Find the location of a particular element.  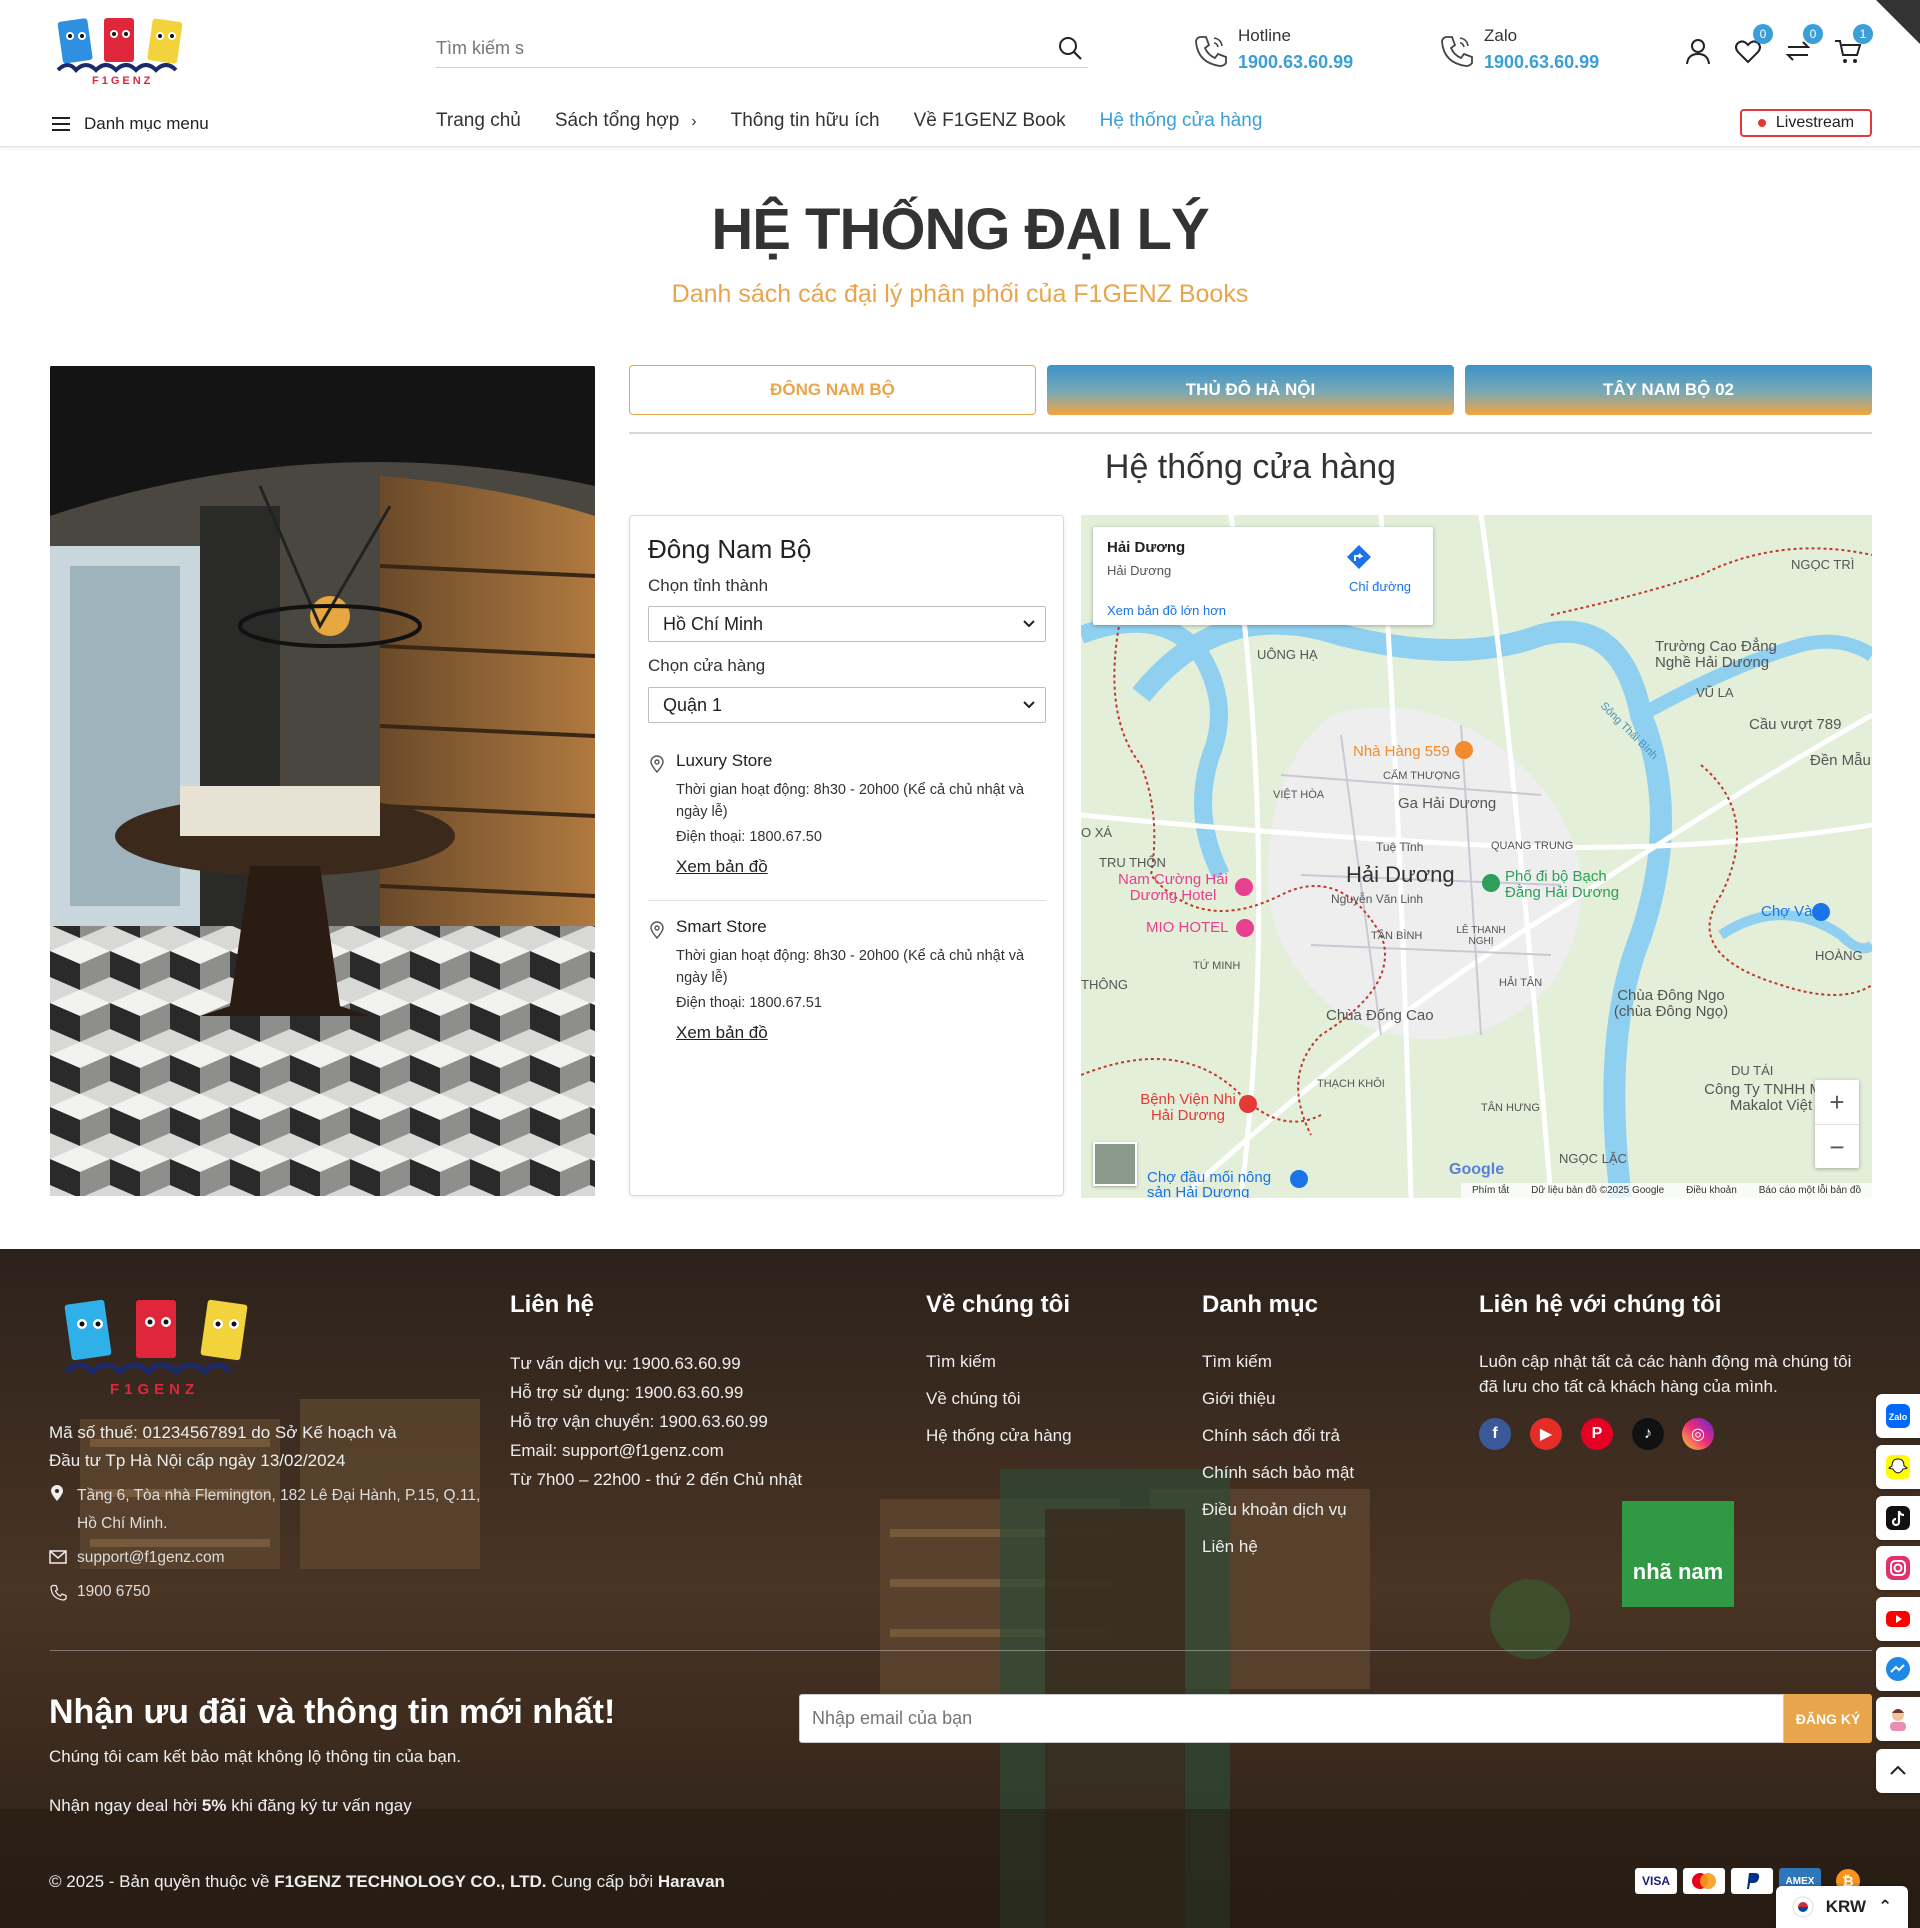

copyright-company: F1GENZ TECHNOLOGY CO., LTD. is located at coordinates (410, 1881).